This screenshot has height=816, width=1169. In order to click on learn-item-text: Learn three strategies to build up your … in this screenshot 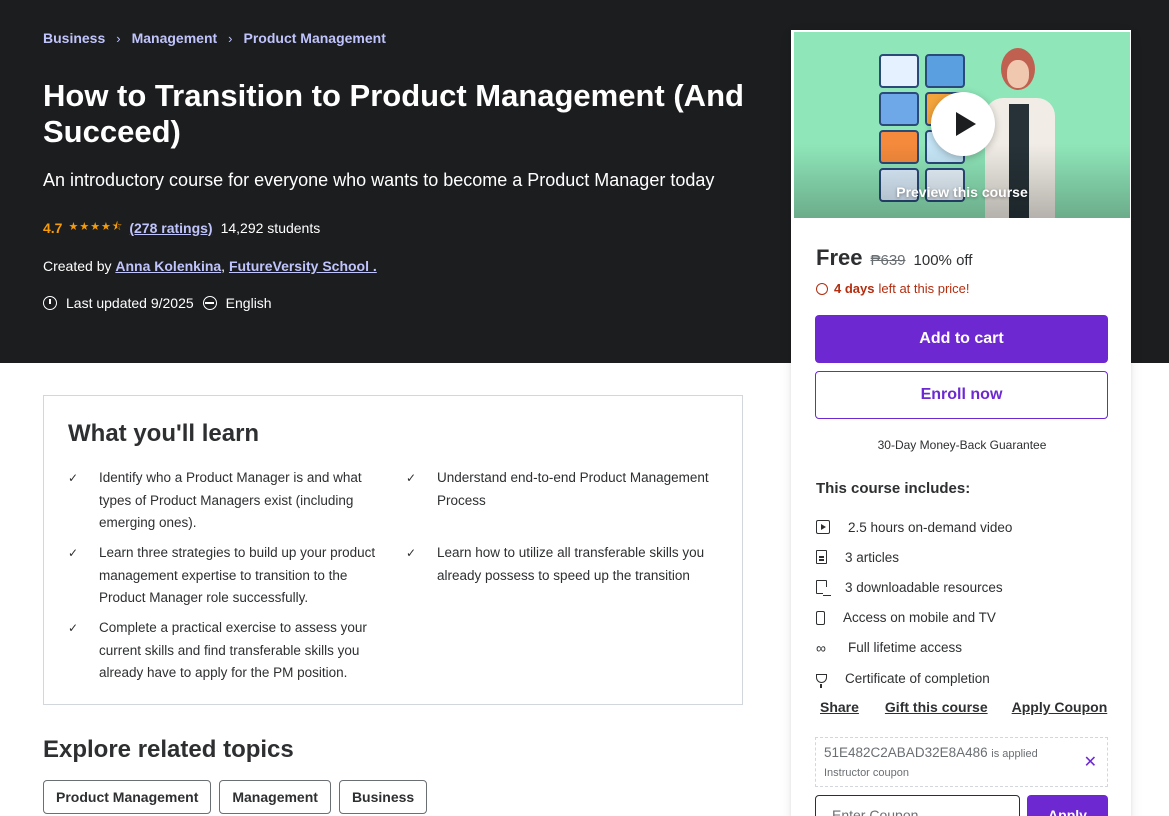, I will do `click(237, 575)`.